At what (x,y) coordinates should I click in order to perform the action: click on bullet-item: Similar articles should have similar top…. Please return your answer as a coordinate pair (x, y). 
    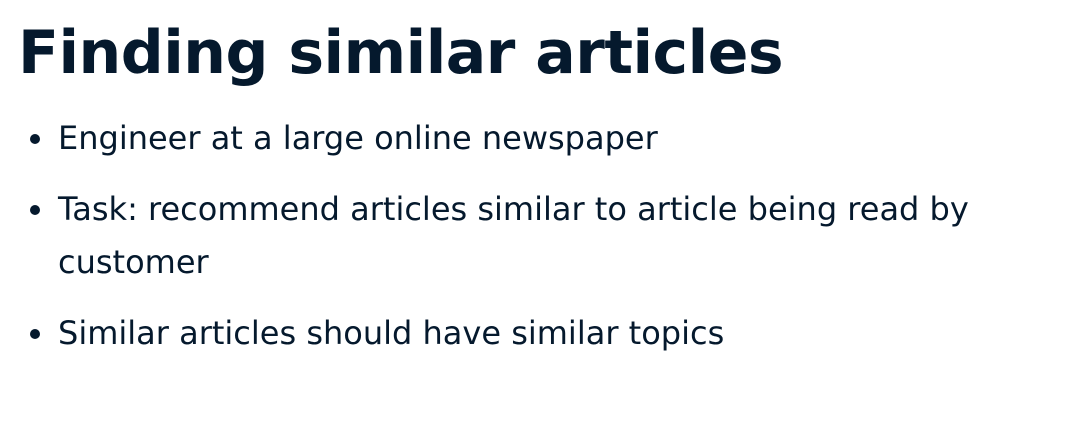
    Looking at the image, I should click on (528, 333).